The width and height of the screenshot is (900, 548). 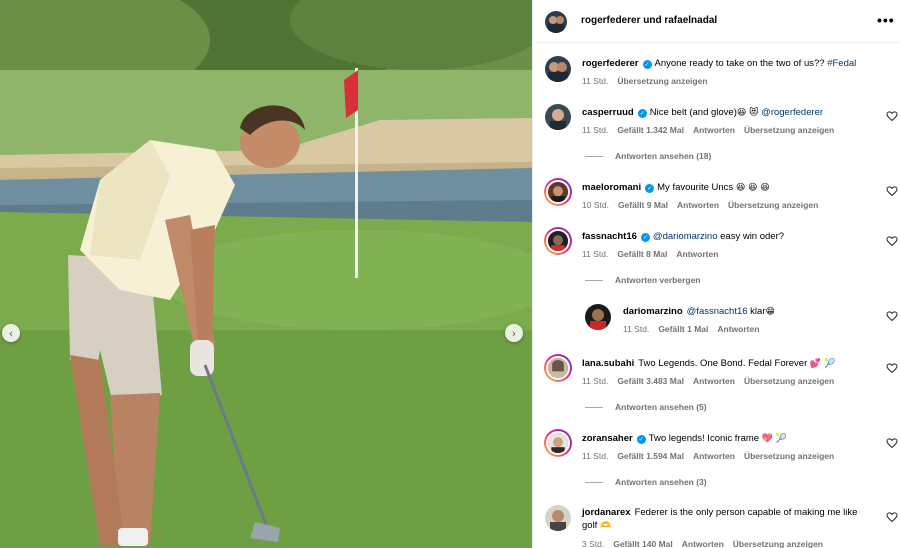 What do you see at coordinates (752, 236) in the screenshot?
I see `comment-body: easy win oder?` at bounding box center [752, 236].